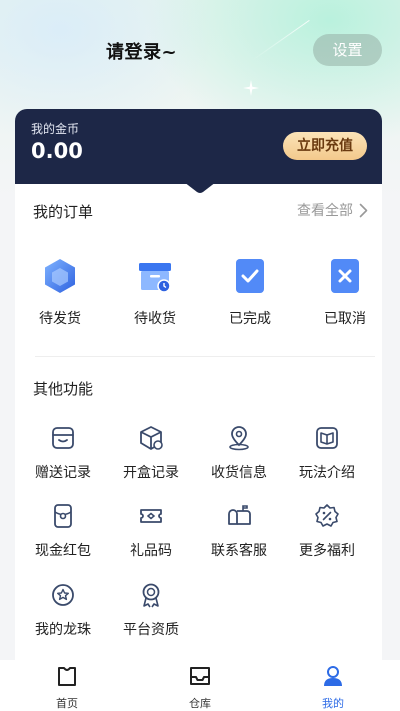 This screenshot has width=400, height=711. What do you see at coordinates (67, 703) in the screenshot?
I see `tab-label: 首页` at bounding box center [67, 703].